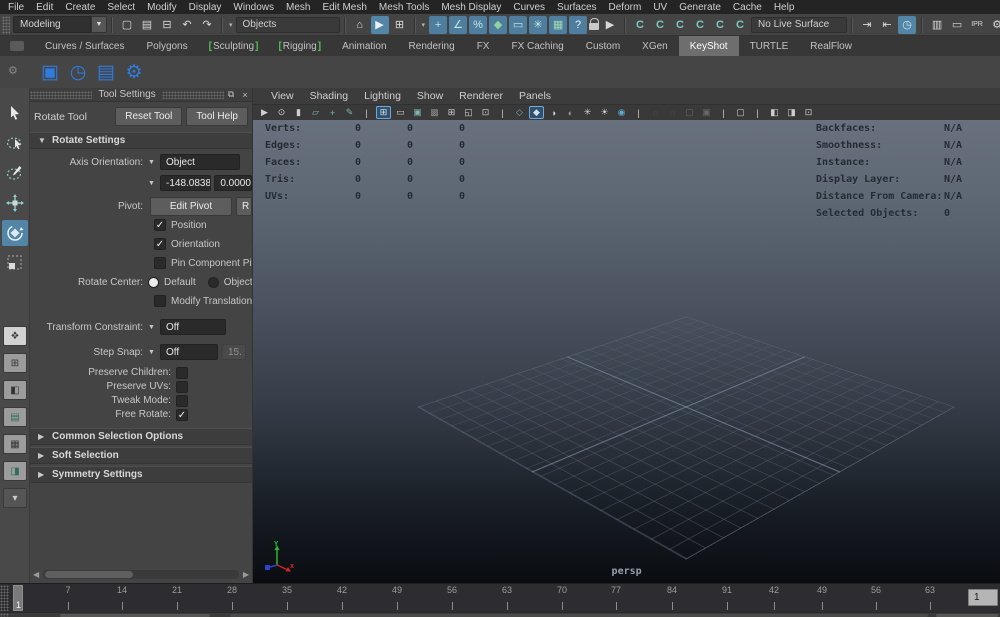  Describe the element at coordinates (298, 7) in the screenshot. I see `menu-item: Mesh` at that location.